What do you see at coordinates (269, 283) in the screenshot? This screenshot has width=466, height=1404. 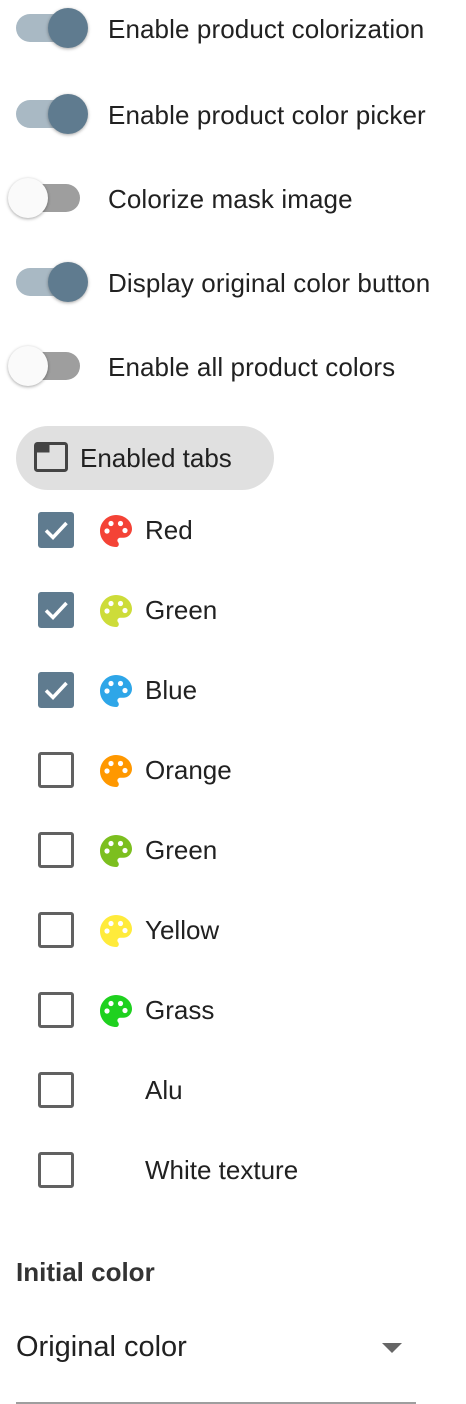 I see `toggle-label: Display original color button` at bounding box center [269, 283].